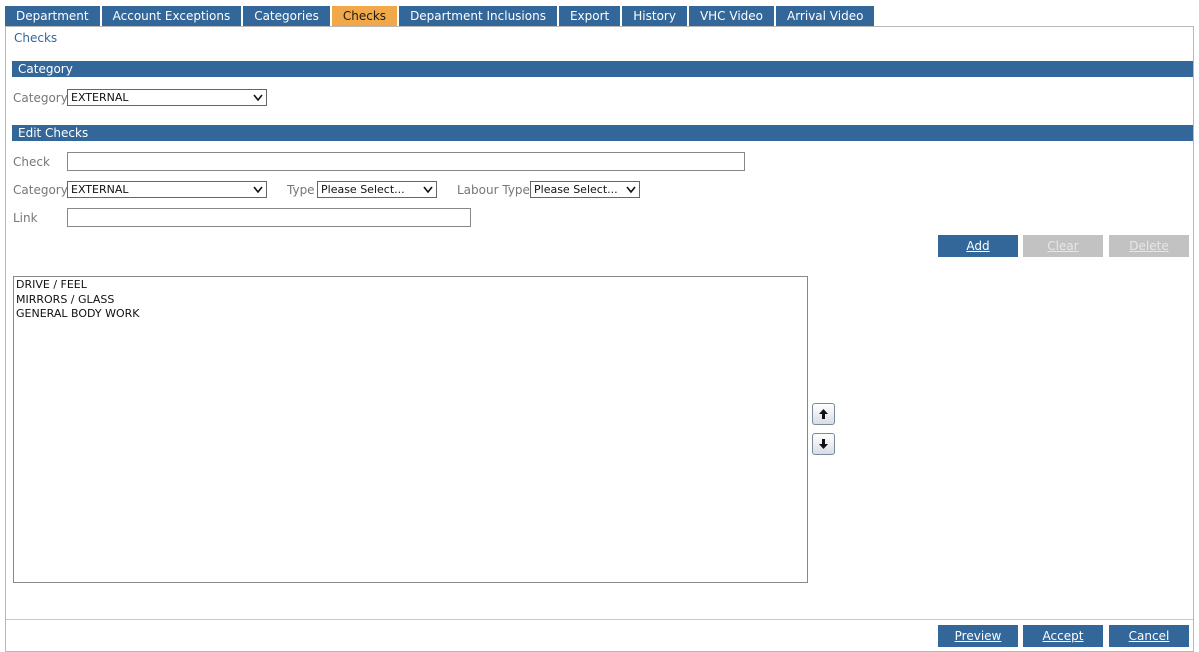 The height and width of the screenshot is (652, 1199). What do you see at coordinates (171, 16) in the screenshot?
I see `tab-account-exceptions: Account Exceptions` at bounding box center [171, 16].